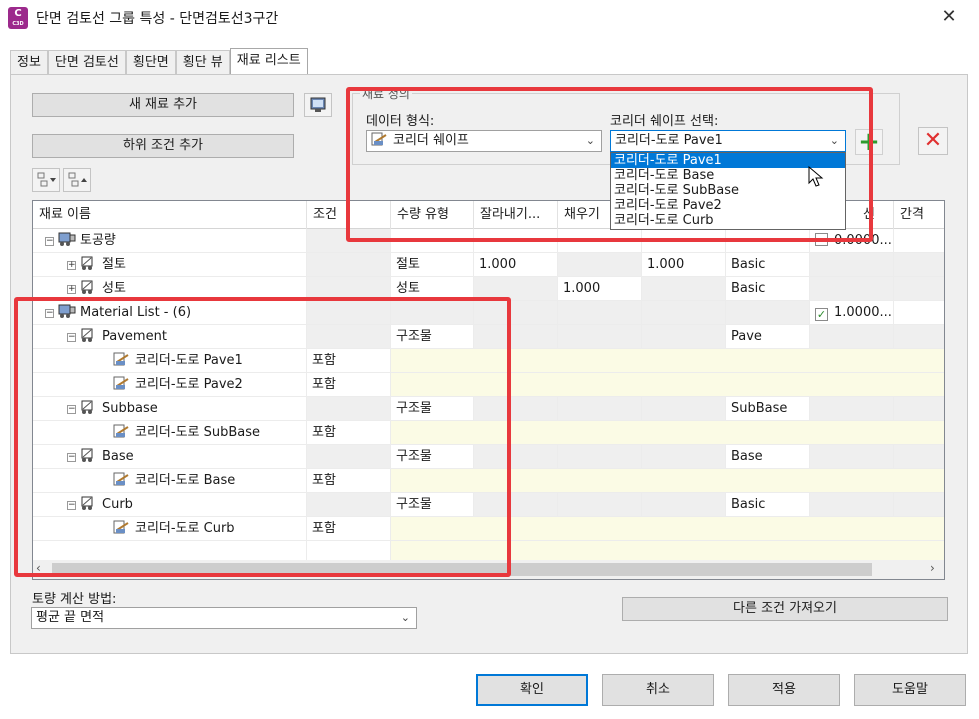 The height and width of the screenshot is (719, 979). I want to click on apply-button: 적용, so click(784, 690).